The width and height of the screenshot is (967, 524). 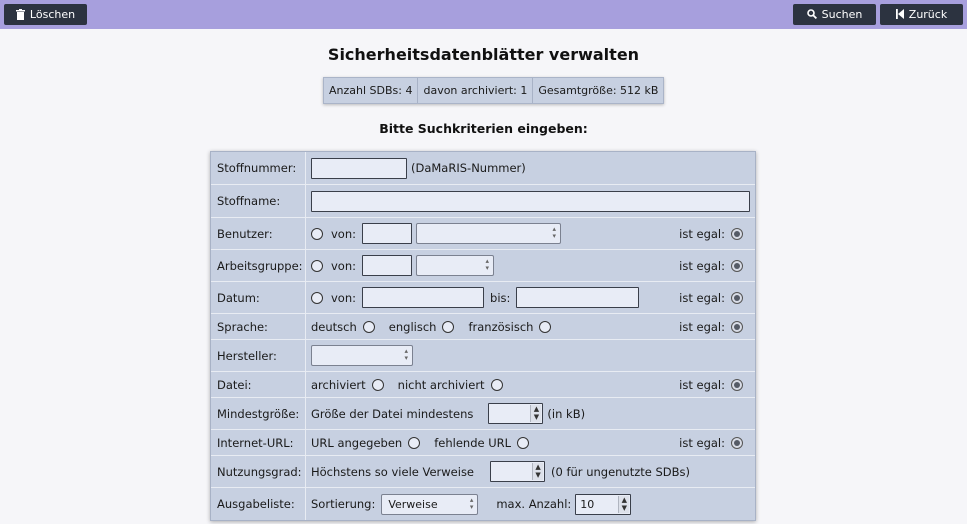 What do you see at coordinates (258, 233) in the screenshot?
I see `benutzer-label: Benutzer:` at bounding box center [258, 233].